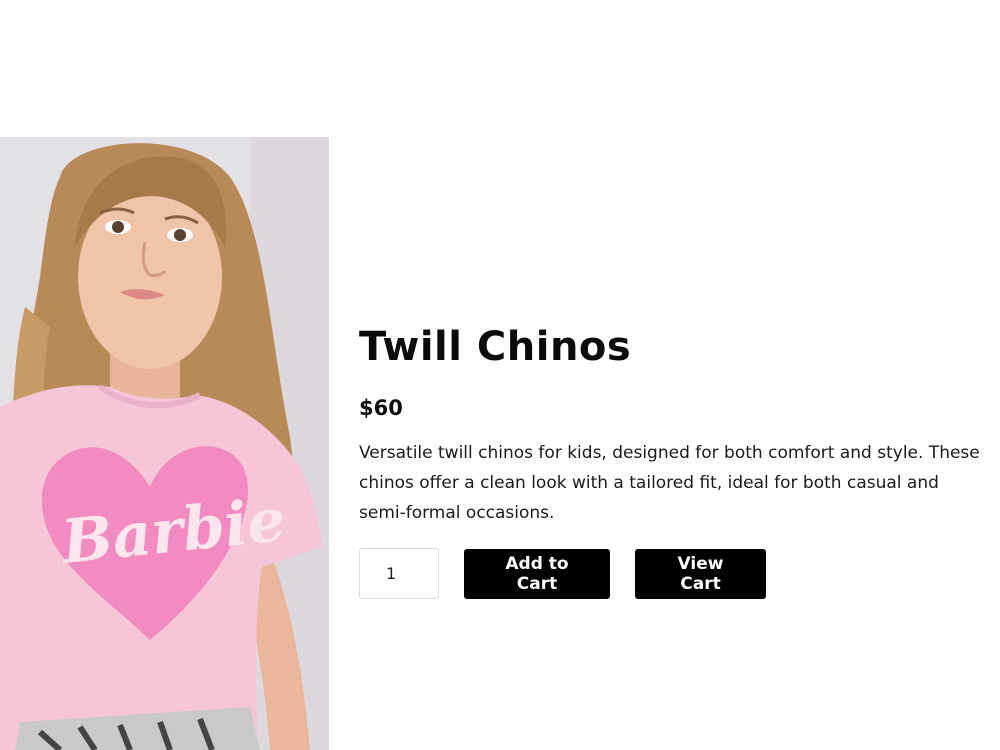 The width and height of the screenshot is (1000, 750). Describe the element at coordinates (457, 513) in the screenshot. I see `description-line: semi-formal occasions.` at that location.